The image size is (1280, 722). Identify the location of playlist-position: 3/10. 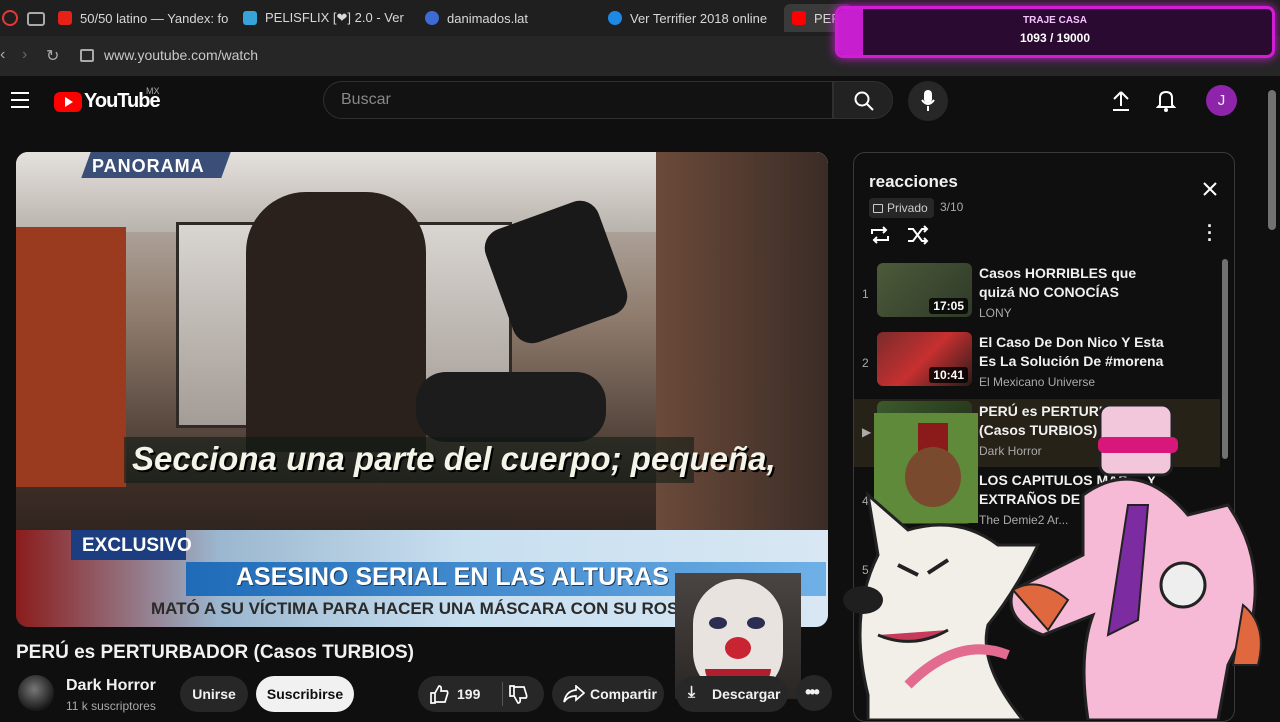
(952, 207).